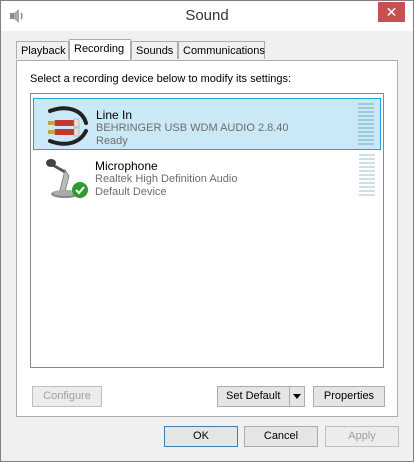  I want to click on device-description: BEHRINGER USB WDM AUDIO 2.8.40, so click(192, 128).